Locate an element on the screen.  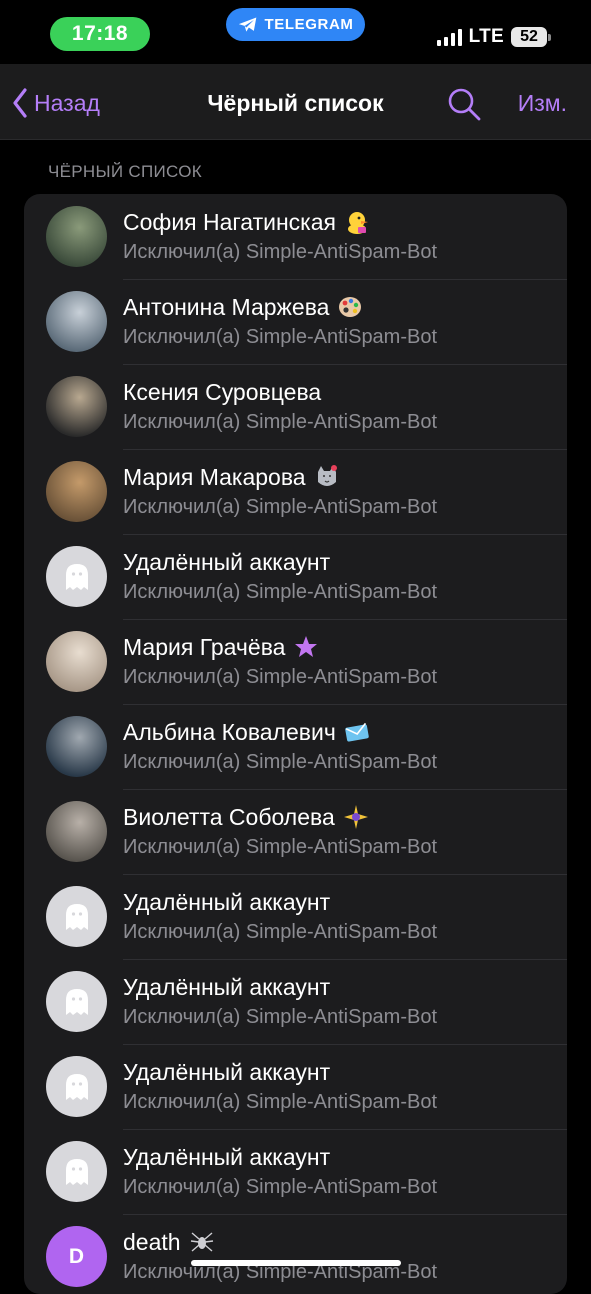
back-button: Назад is located at coordinates (56, 103).